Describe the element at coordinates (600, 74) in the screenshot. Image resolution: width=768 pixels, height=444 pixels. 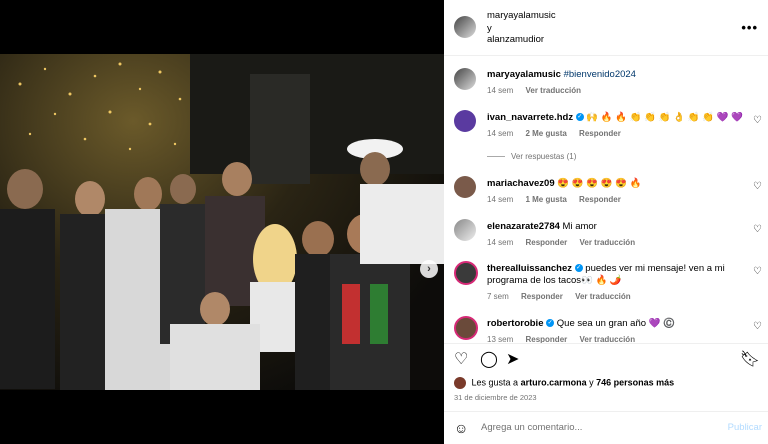
I see `caption-text: #bienvenido2024` at that location.